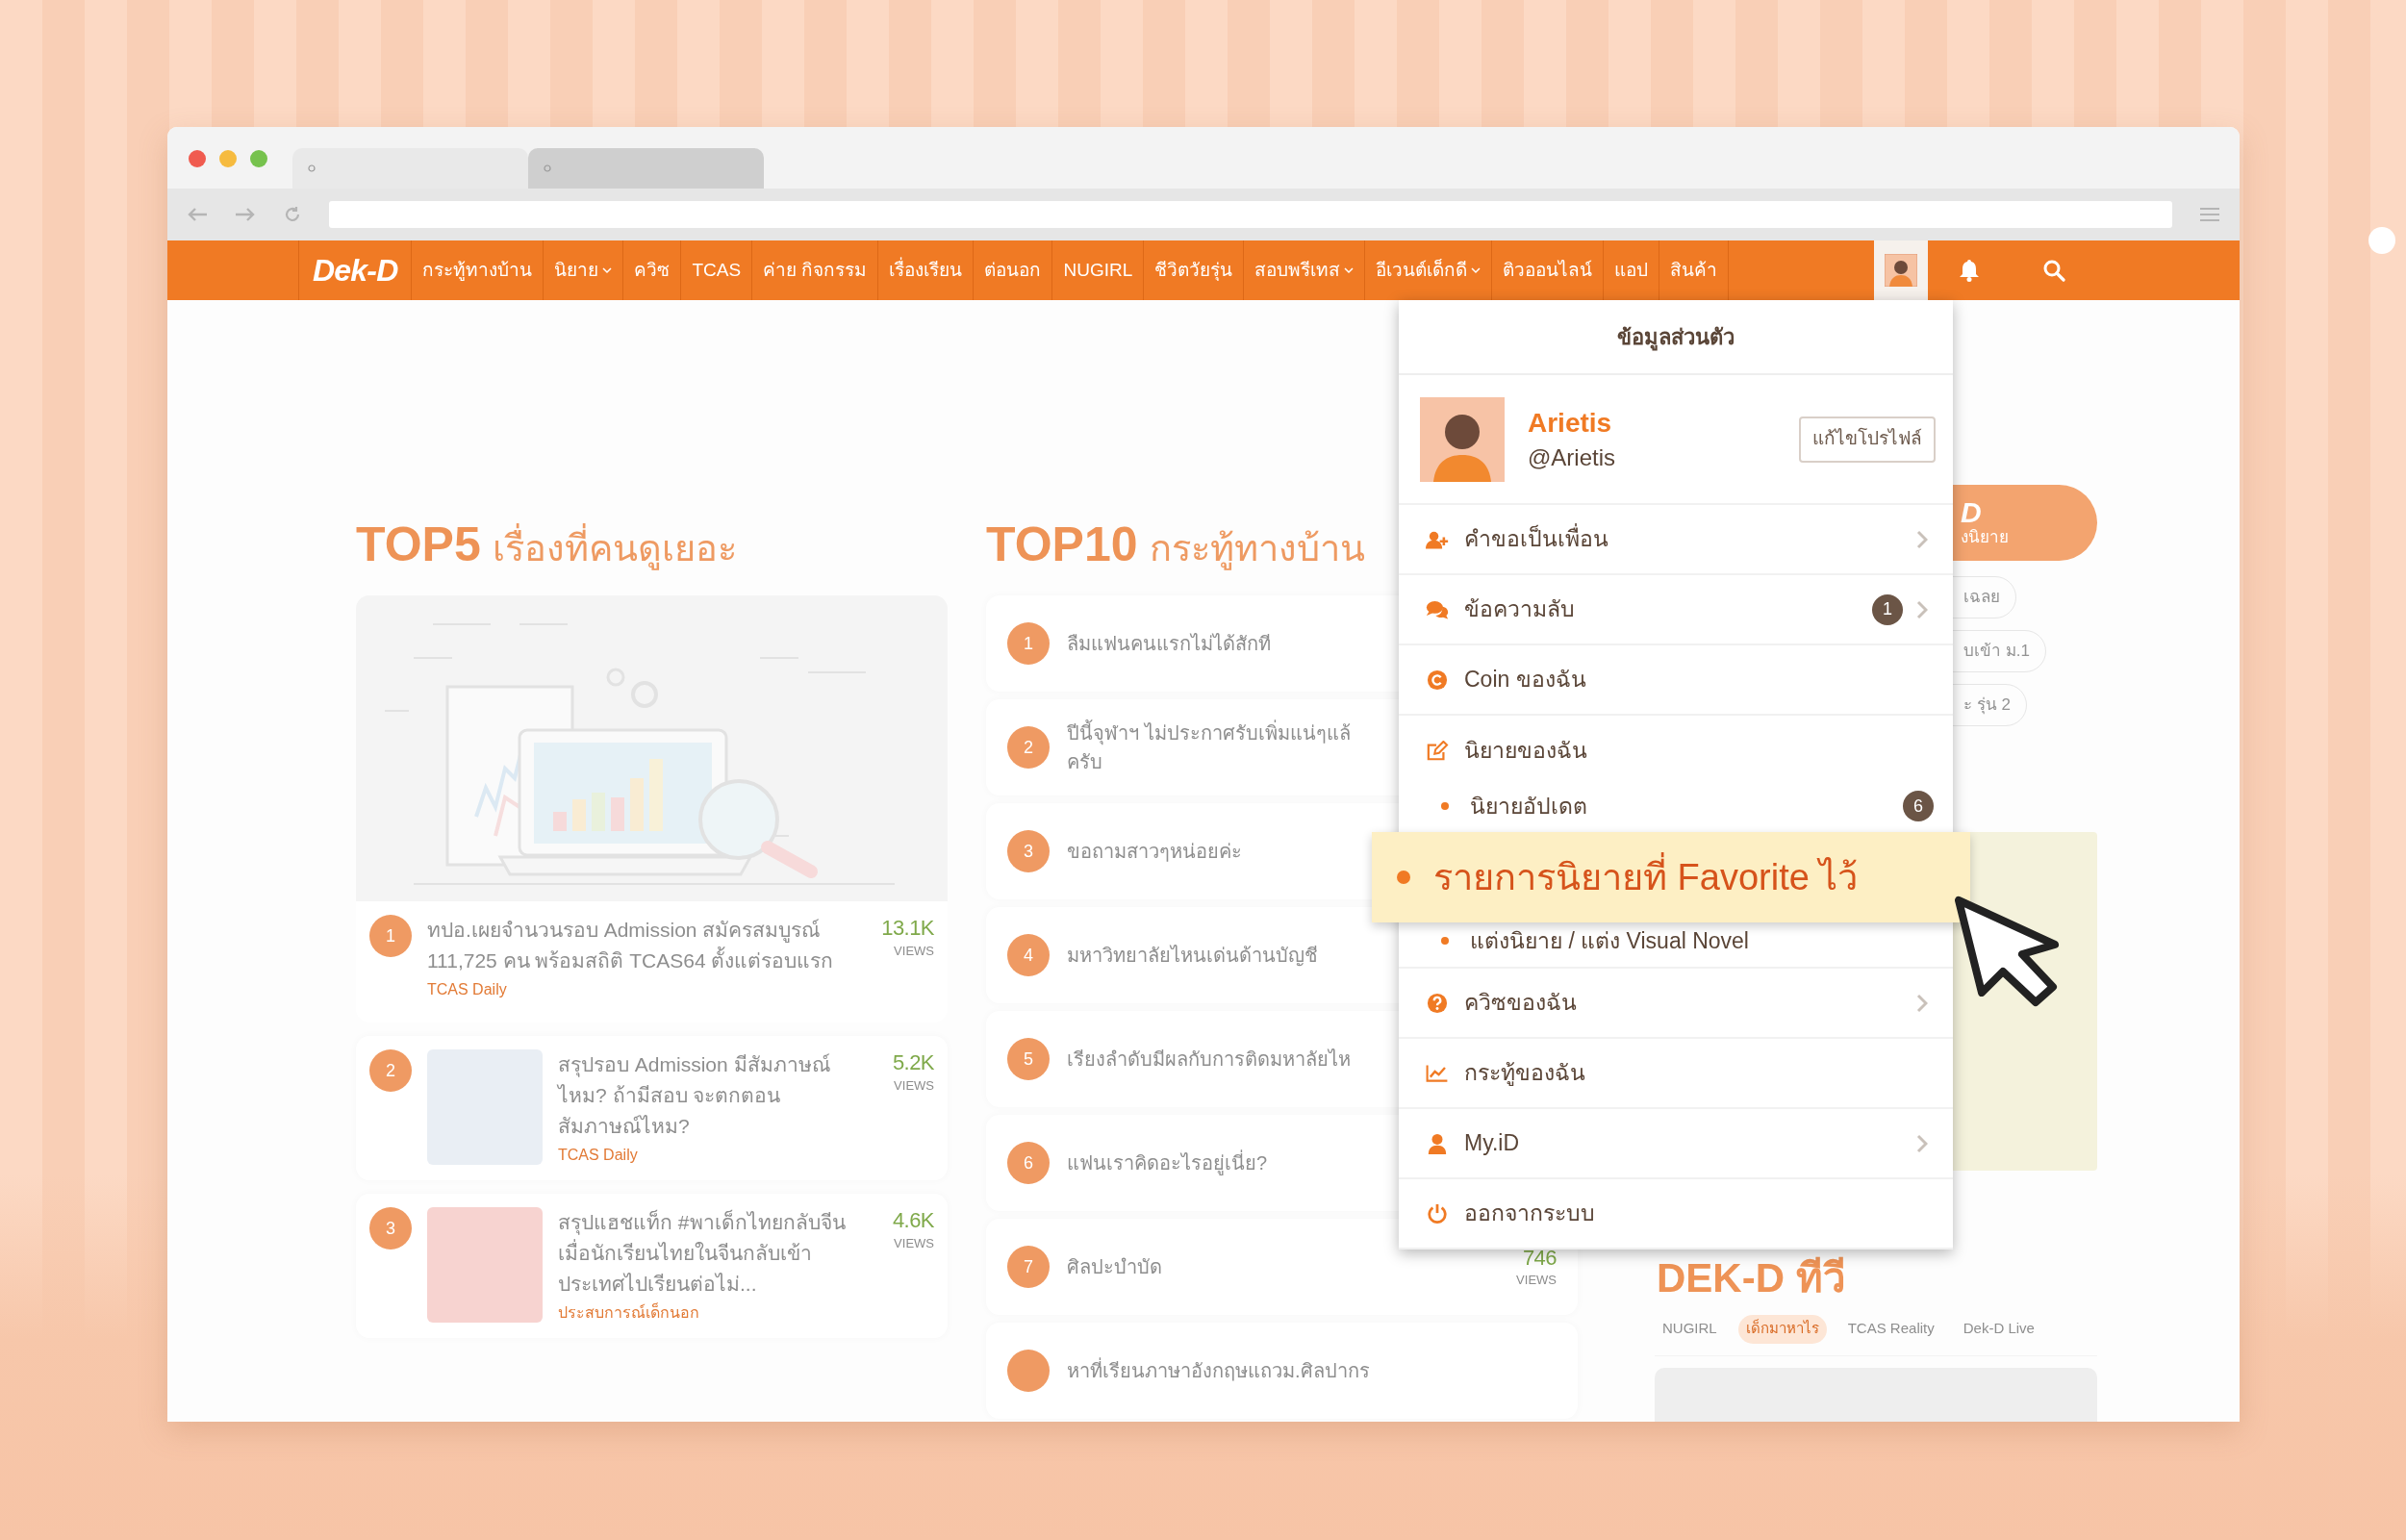  What do you see at coordinates (1676, 337) in the screenshot?
I see `menu-title: ข้อมูลส่วนตัว` at bounding box center [1676, 337].